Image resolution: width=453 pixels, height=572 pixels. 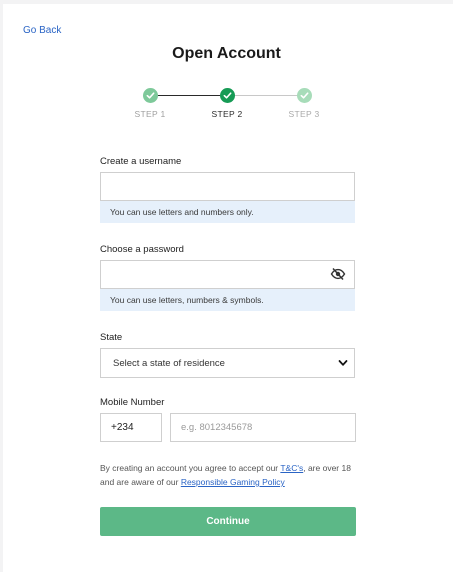 What do you see at coordinates (141, 161) in the screenshot?
I see `username-label: Create a username` at bounding box center [141, 161].